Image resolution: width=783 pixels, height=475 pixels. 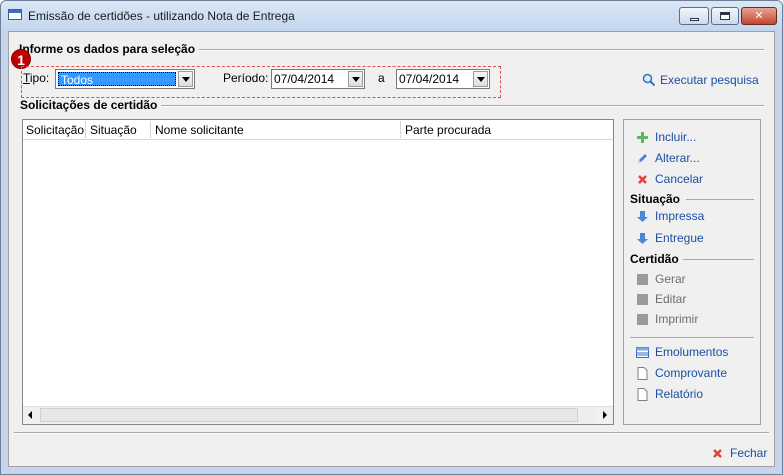 I want to click on plus-icon, so click(x=642, y=137).